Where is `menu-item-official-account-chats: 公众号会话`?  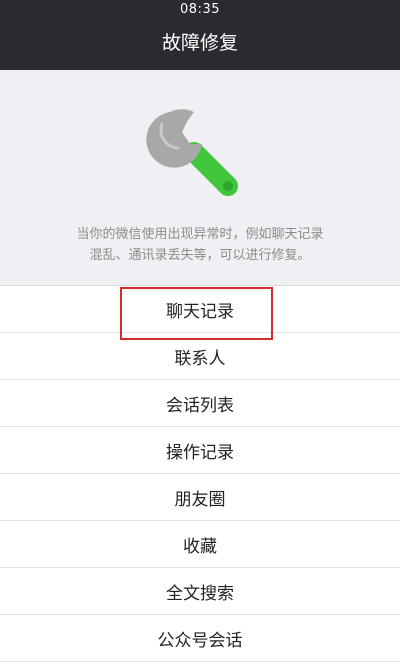
menu-item-official-account-chats: 公众号会话 is located at coordinates (200, 638).